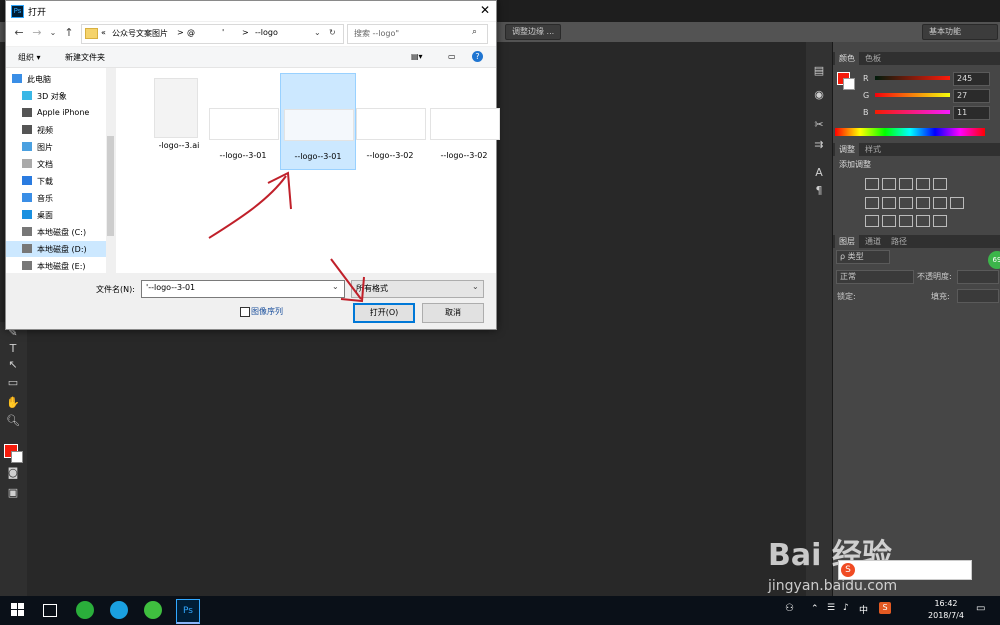 Image resolution: width=1000 pixels, height=625 pixels. Describe the element at coordinates (85, 610) in the screenshot. I see `wechat-icon` at that location.